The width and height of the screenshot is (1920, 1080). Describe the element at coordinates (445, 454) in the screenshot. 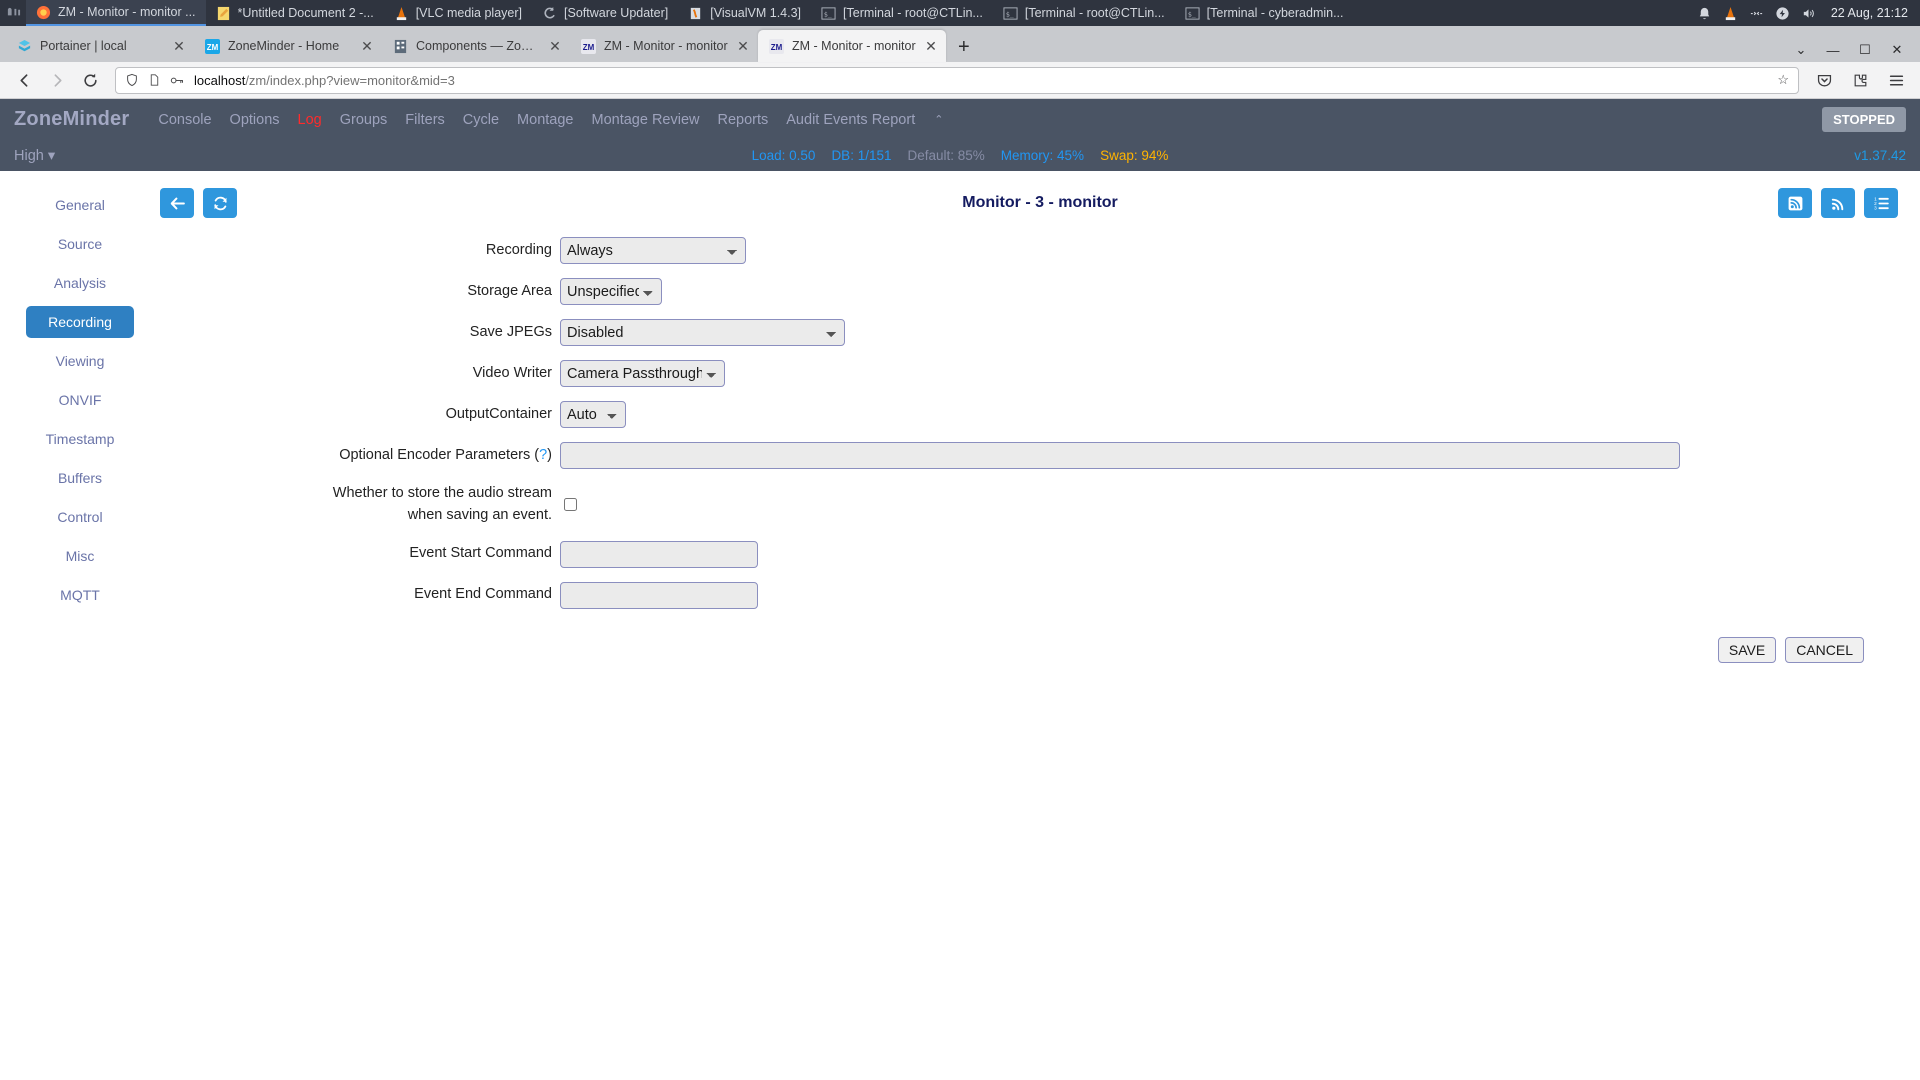

I see `encoder-params-label: Optional Encoder Parameters (?)` at that location.